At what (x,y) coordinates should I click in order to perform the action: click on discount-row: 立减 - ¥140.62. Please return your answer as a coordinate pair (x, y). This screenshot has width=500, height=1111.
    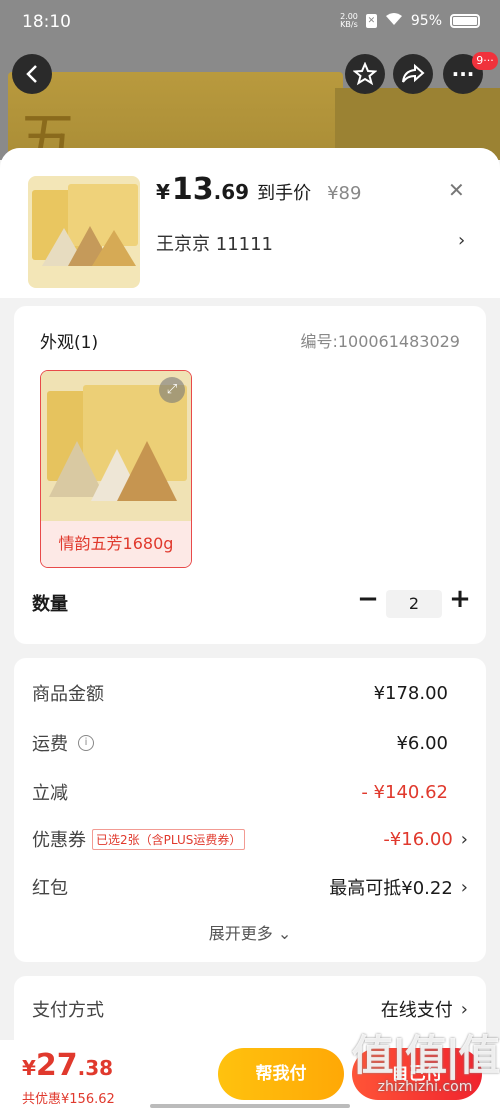
    Looking at the image, I should click on (250, 792).